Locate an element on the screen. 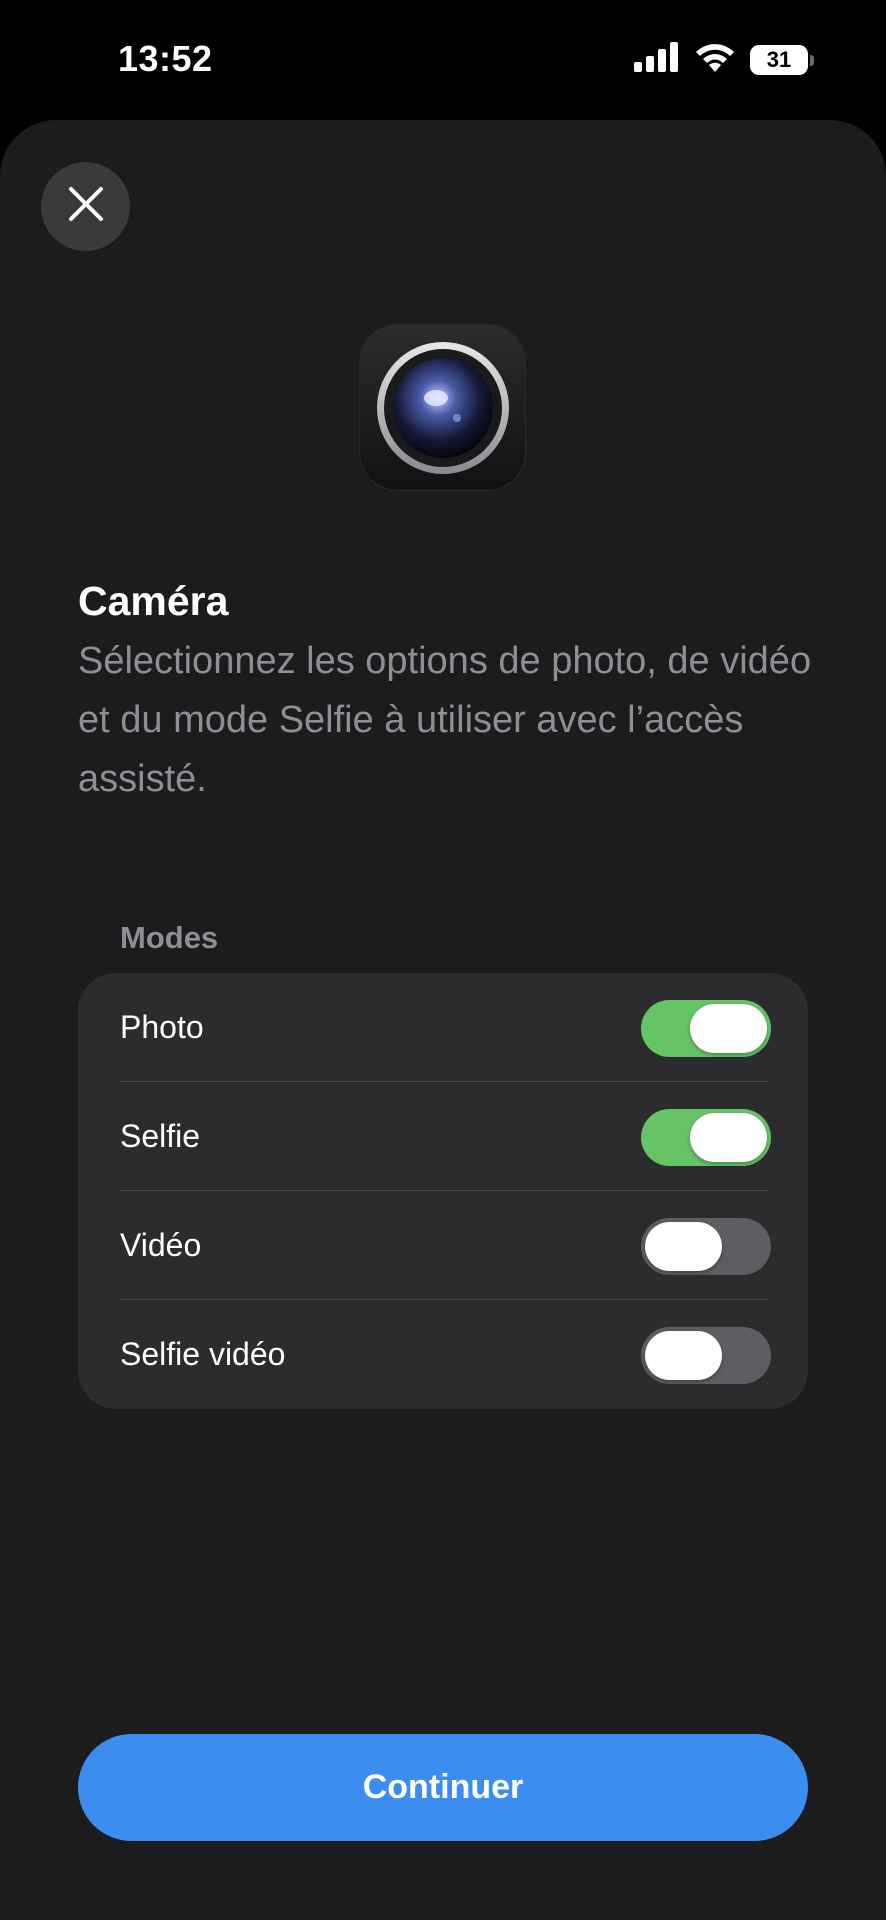 This screenshot has width=886, height=1920. selfie-video-toggle is located at coordinates (706, 1355).